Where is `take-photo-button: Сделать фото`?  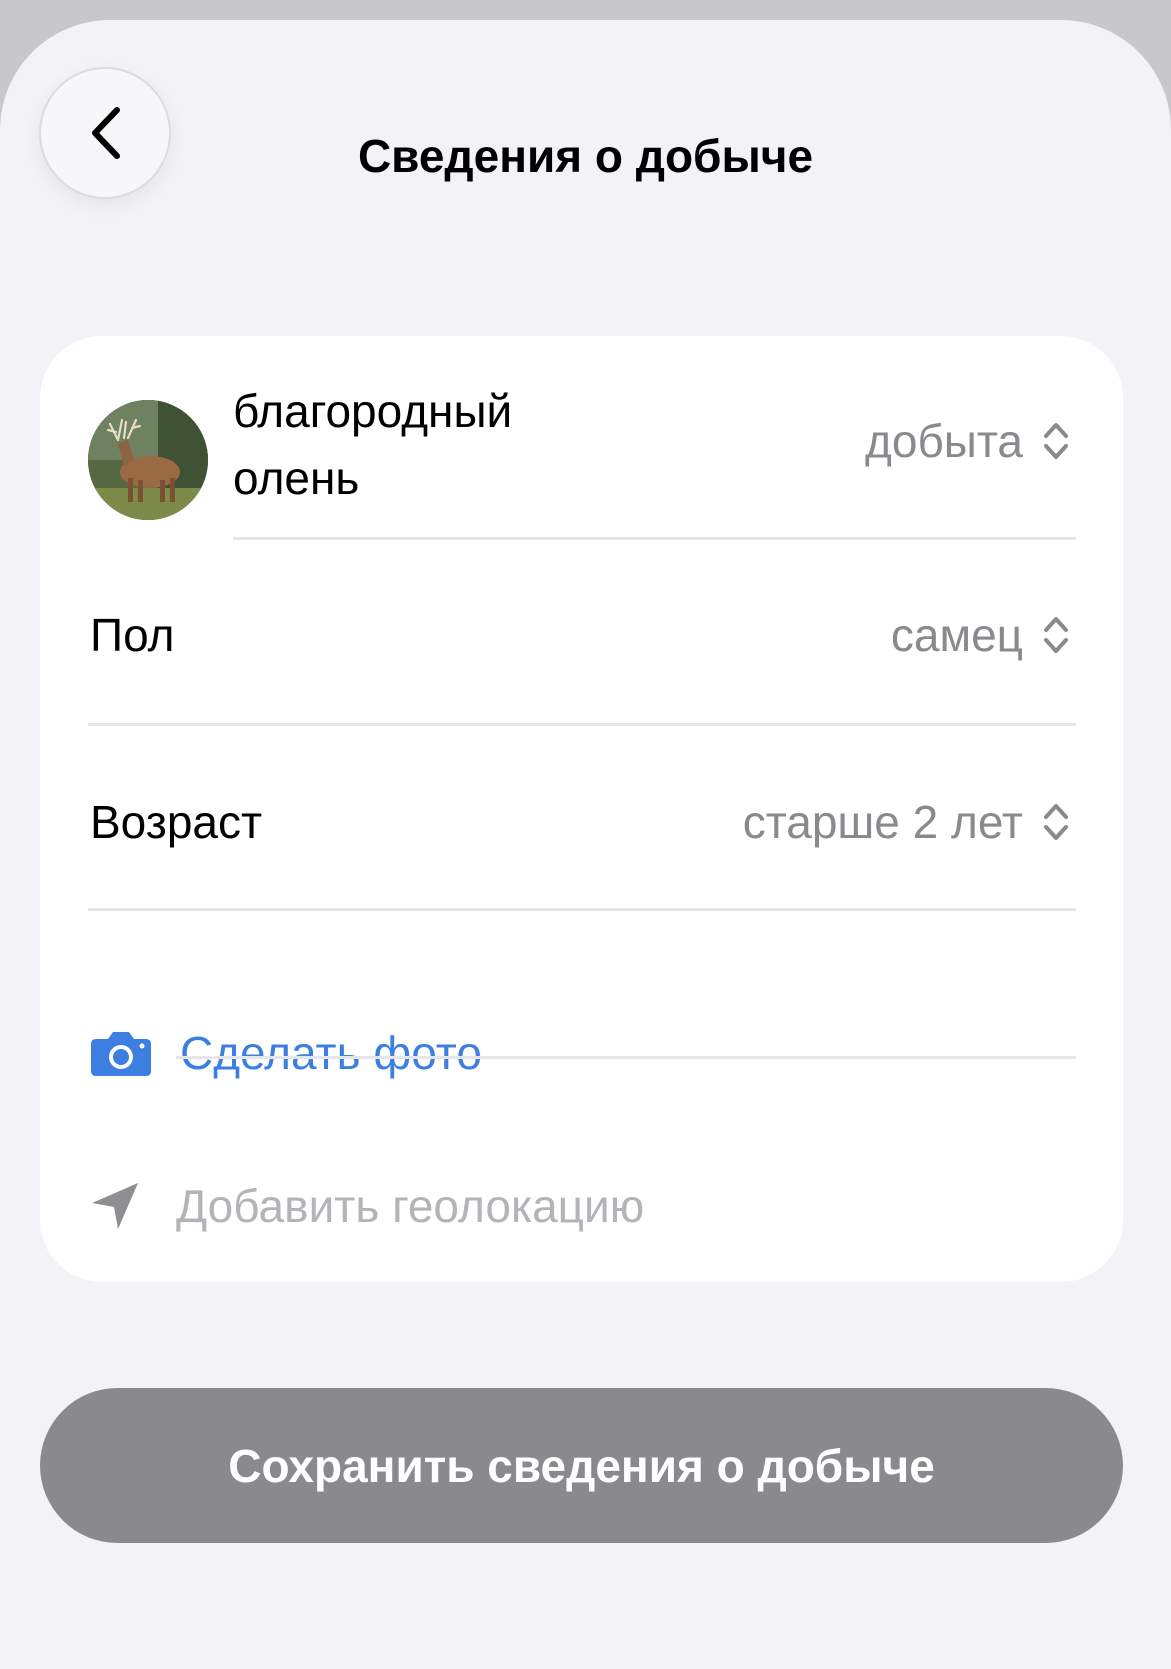 take-photo-button: Сделать фото is located at coordinates (286, 1053).